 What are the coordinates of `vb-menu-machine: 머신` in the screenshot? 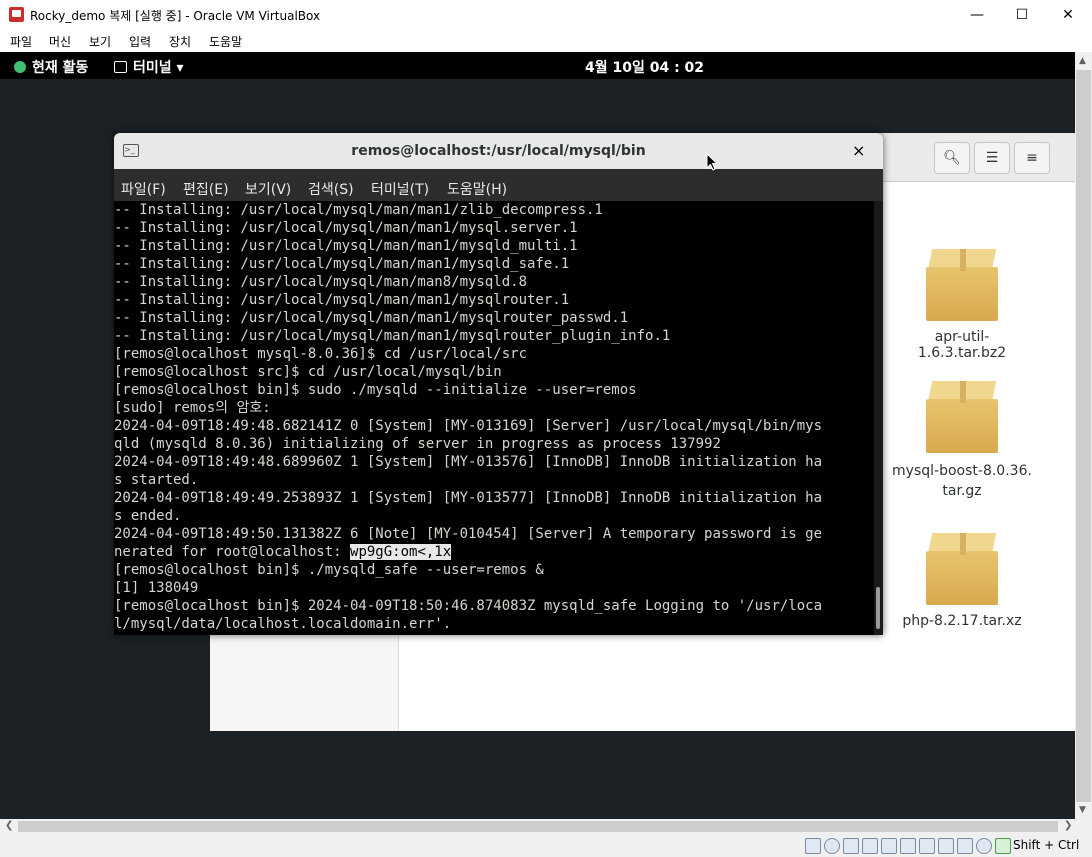 It's located at (60, 41).